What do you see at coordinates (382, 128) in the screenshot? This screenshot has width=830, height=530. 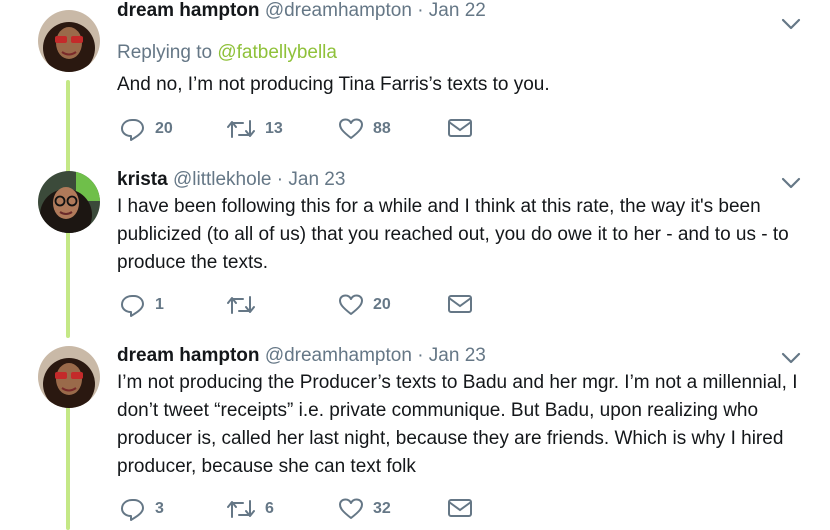 I see `like-count: 88` at bounding box center [382, 128].